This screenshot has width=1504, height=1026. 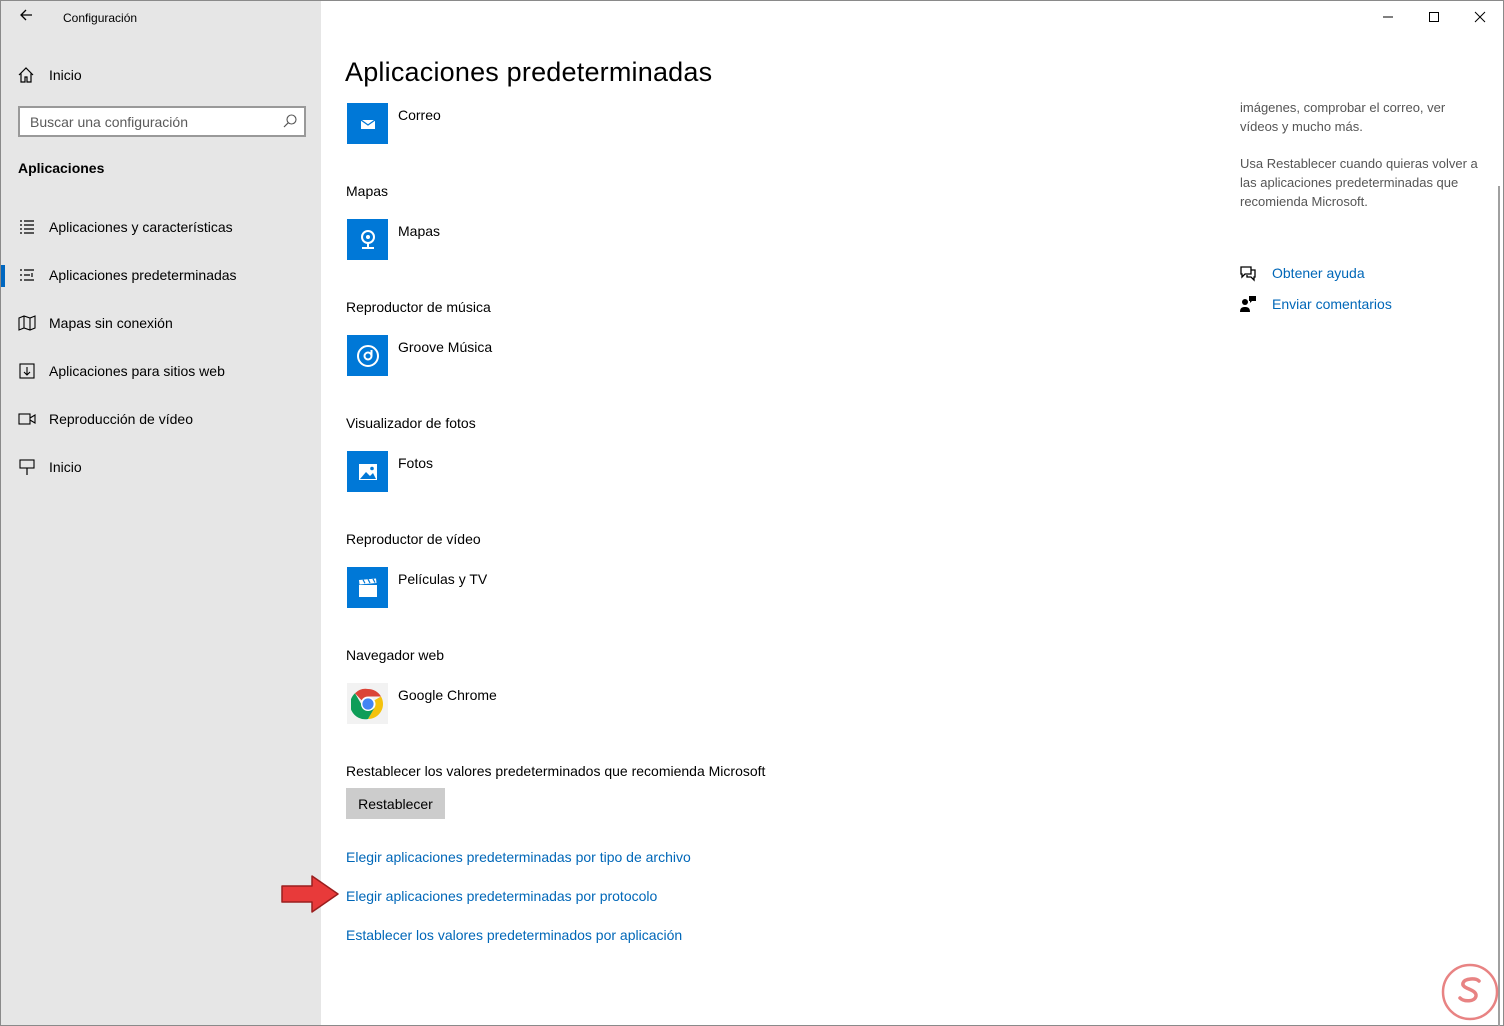 I want to click on default-app-photos: Fotos, so click(x=390, y=471).